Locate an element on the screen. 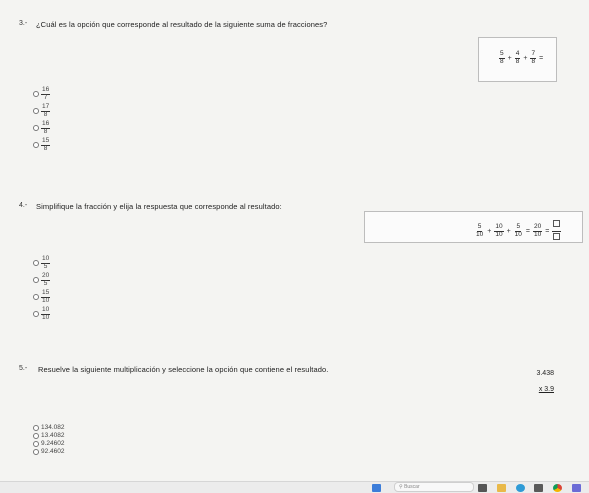 This screenshot has height=493, width=589. option-16-8: 16 8 is located at coordinates (42, 127).